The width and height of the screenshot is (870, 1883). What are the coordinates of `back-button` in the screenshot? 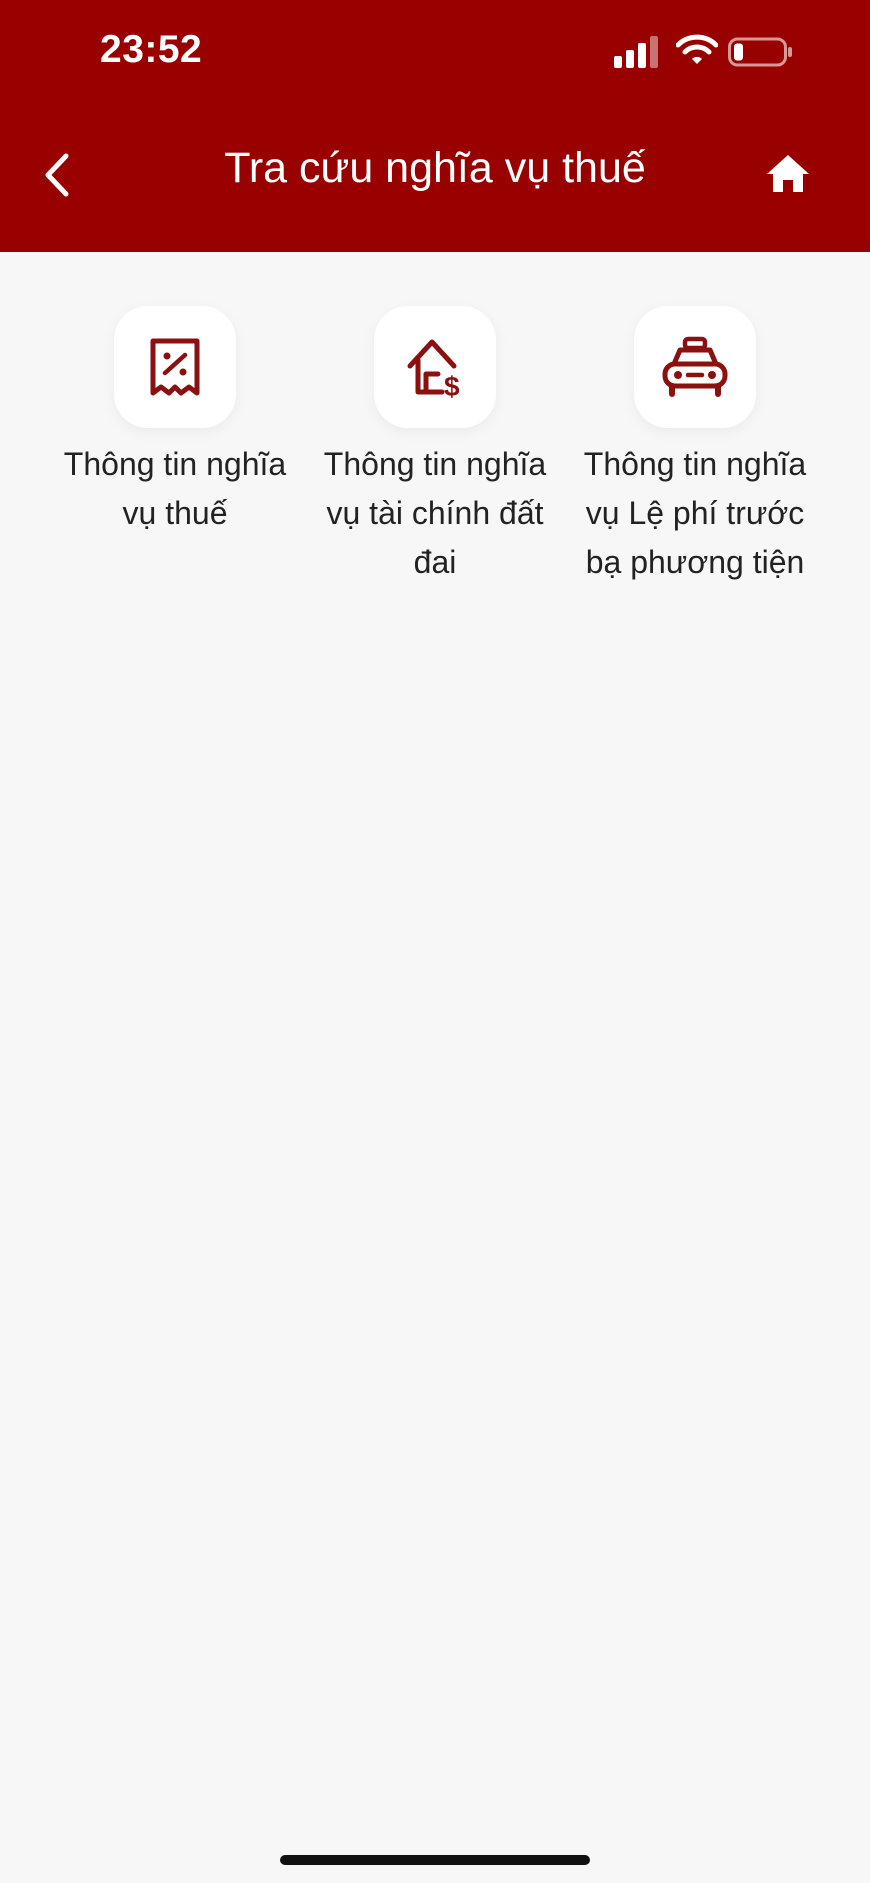 It's located at (58, 175).